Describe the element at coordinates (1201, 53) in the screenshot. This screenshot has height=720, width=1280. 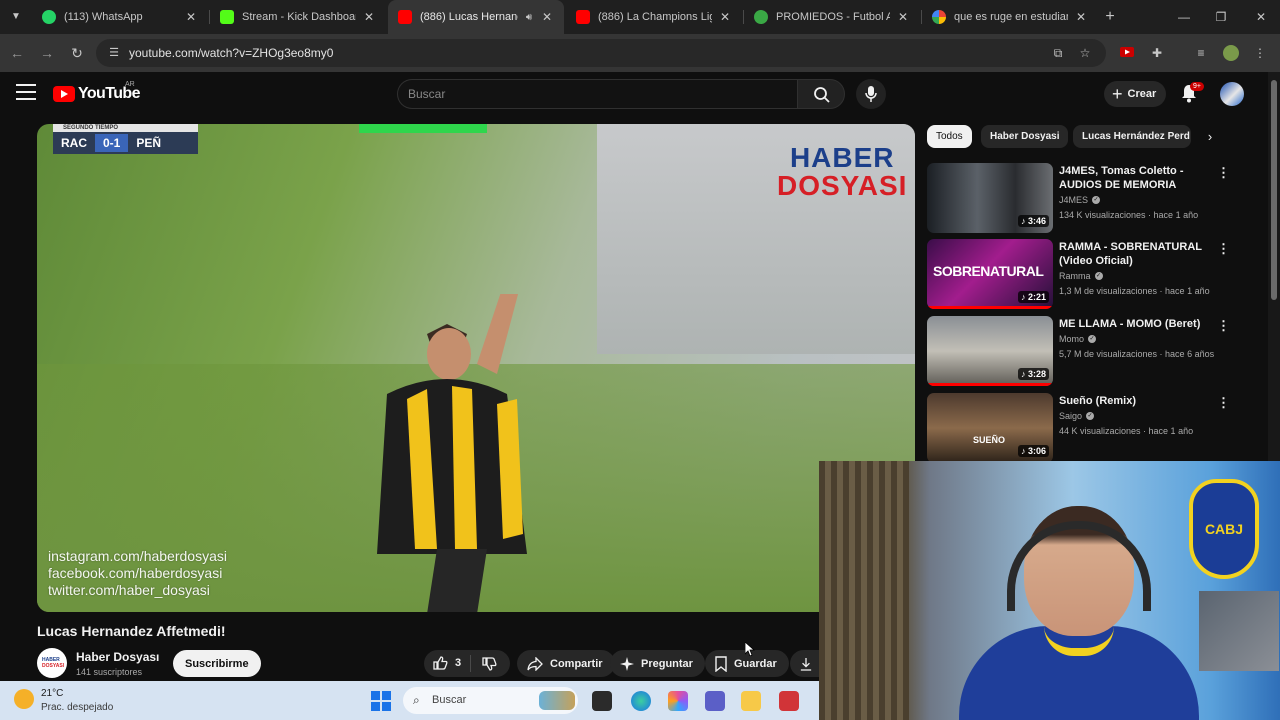
I see `media-controls-icon: ≡` at that location.